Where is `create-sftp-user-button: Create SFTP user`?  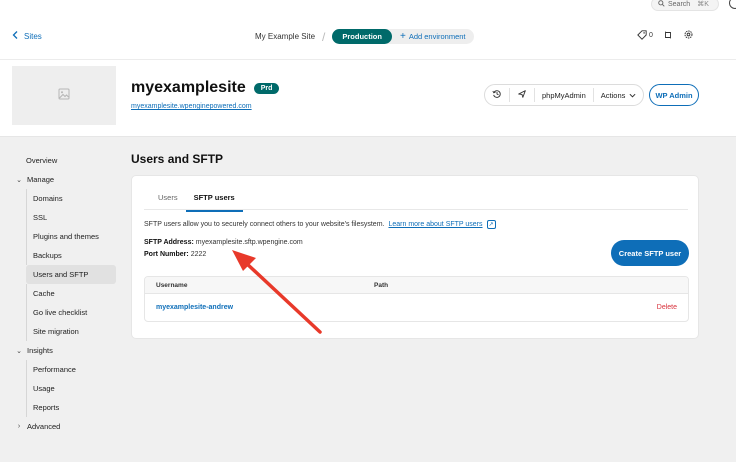 create-sftp-user-button: Create SFTP user is located at coordinates (650, 253).